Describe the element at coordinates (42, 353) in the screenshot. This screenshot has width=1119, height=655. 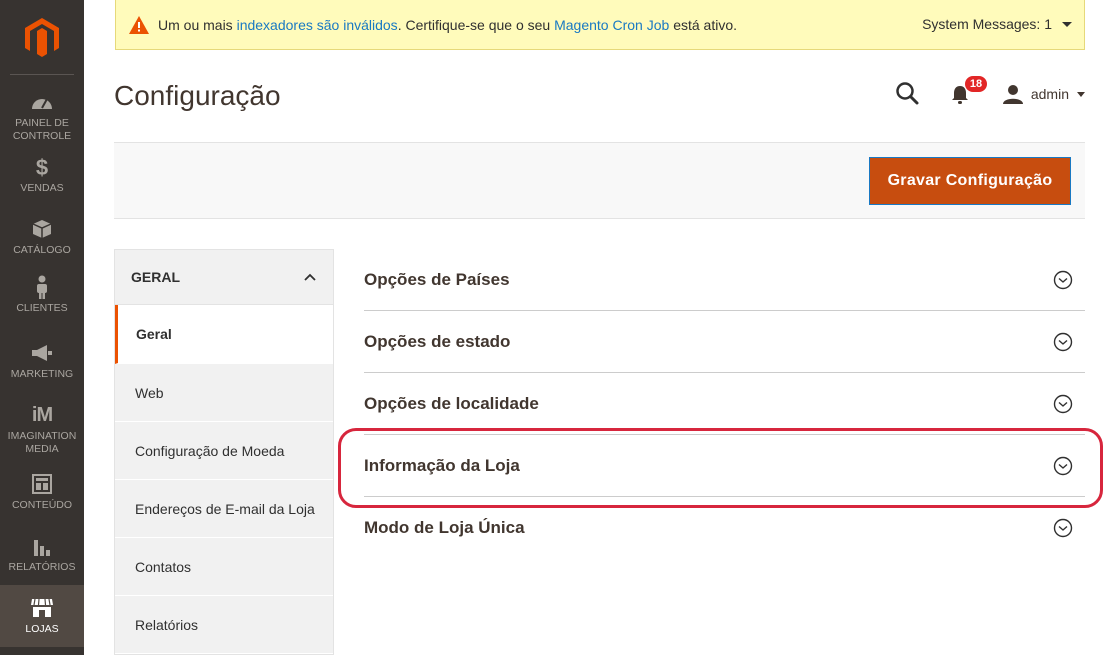
I see `megaphone-icon` at that location.